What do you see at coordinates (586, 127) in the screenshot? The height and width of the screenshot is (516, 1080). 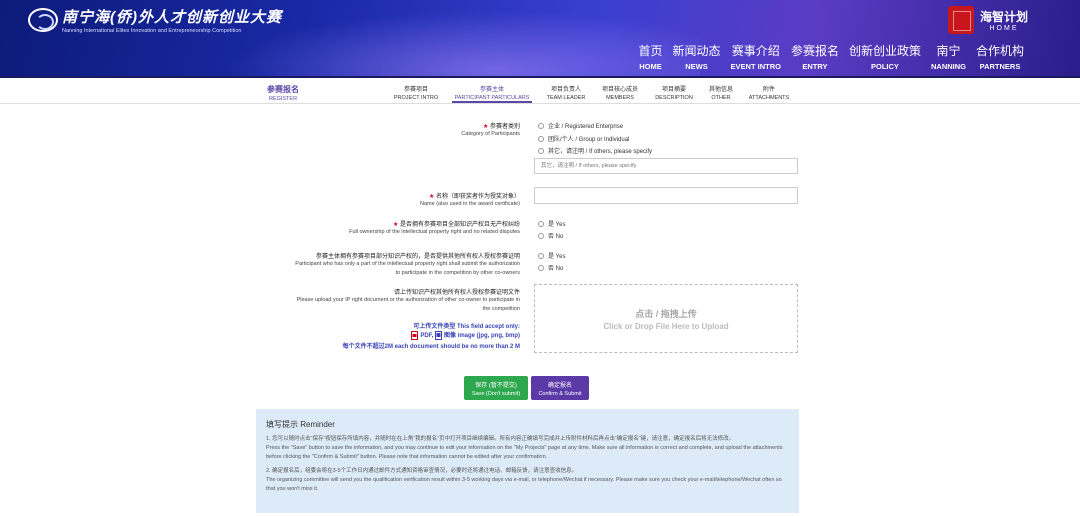 I see `option-label: 企业 / Registered Enterprise` at bounding box center [586, 127].